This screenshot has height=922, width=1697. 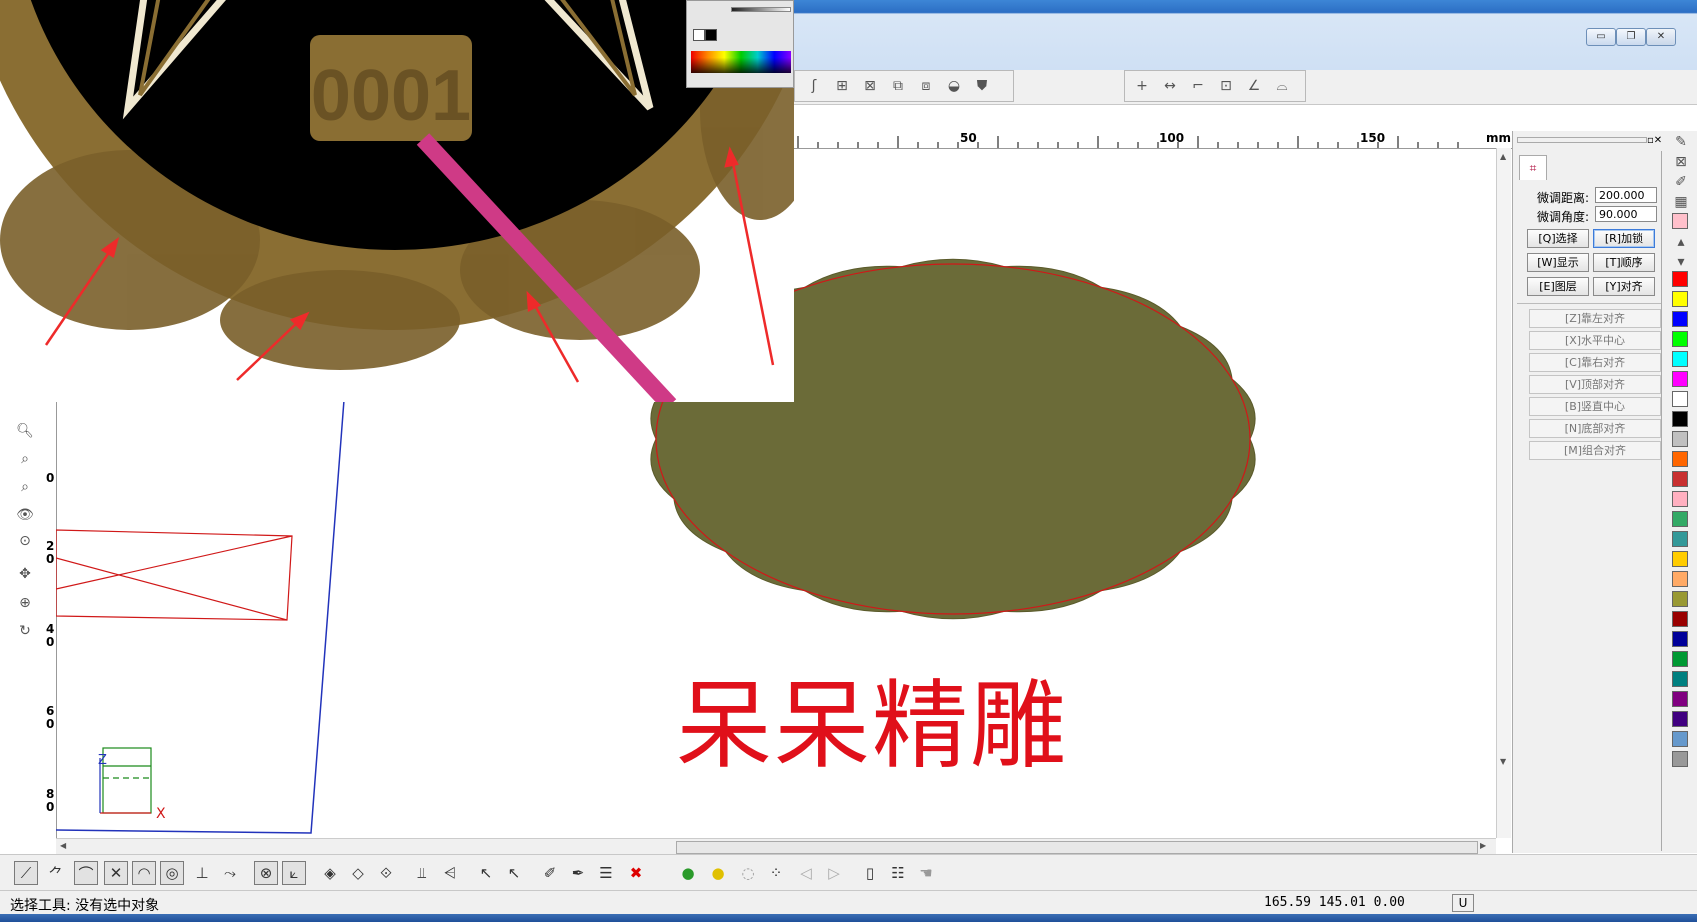 I want to click on eye-icon: 👁︎, so click(x=25, y=515).